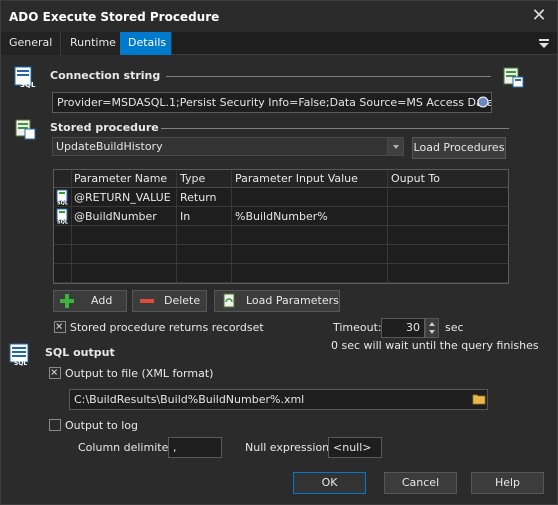  I want to click on tab-details: Details, so click(146, 43).